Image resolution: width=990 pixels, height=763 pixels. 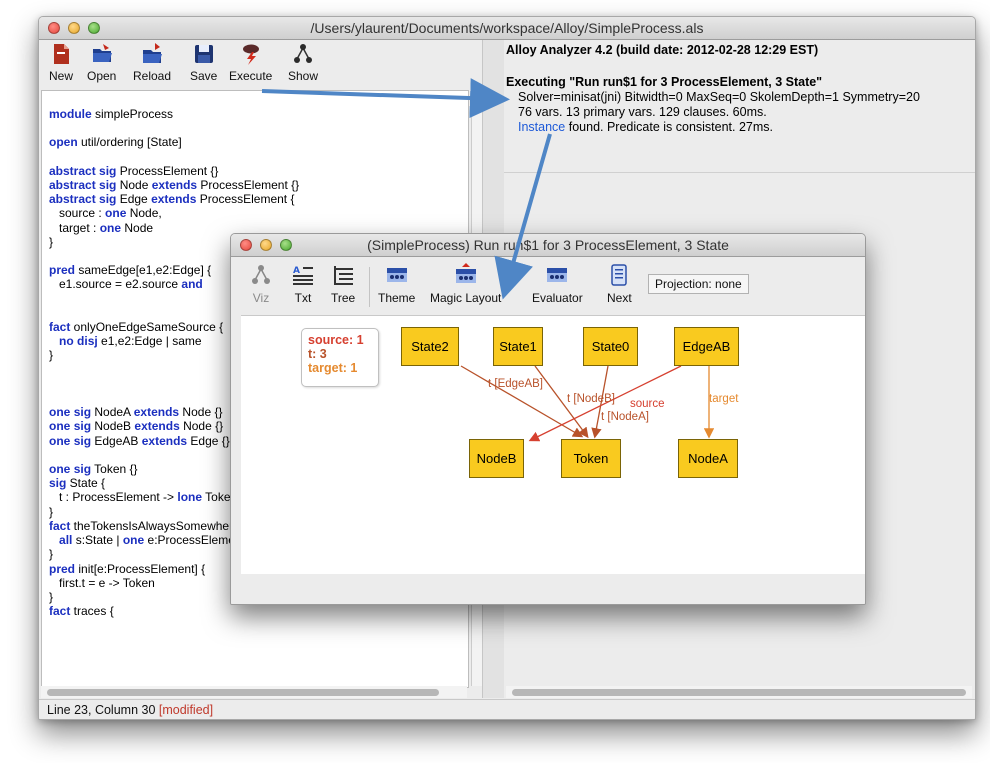 What do you see at coordinates (541, 127) in the screenshot?
I see `instance-link: Instance` at bounding box center [541, 127].